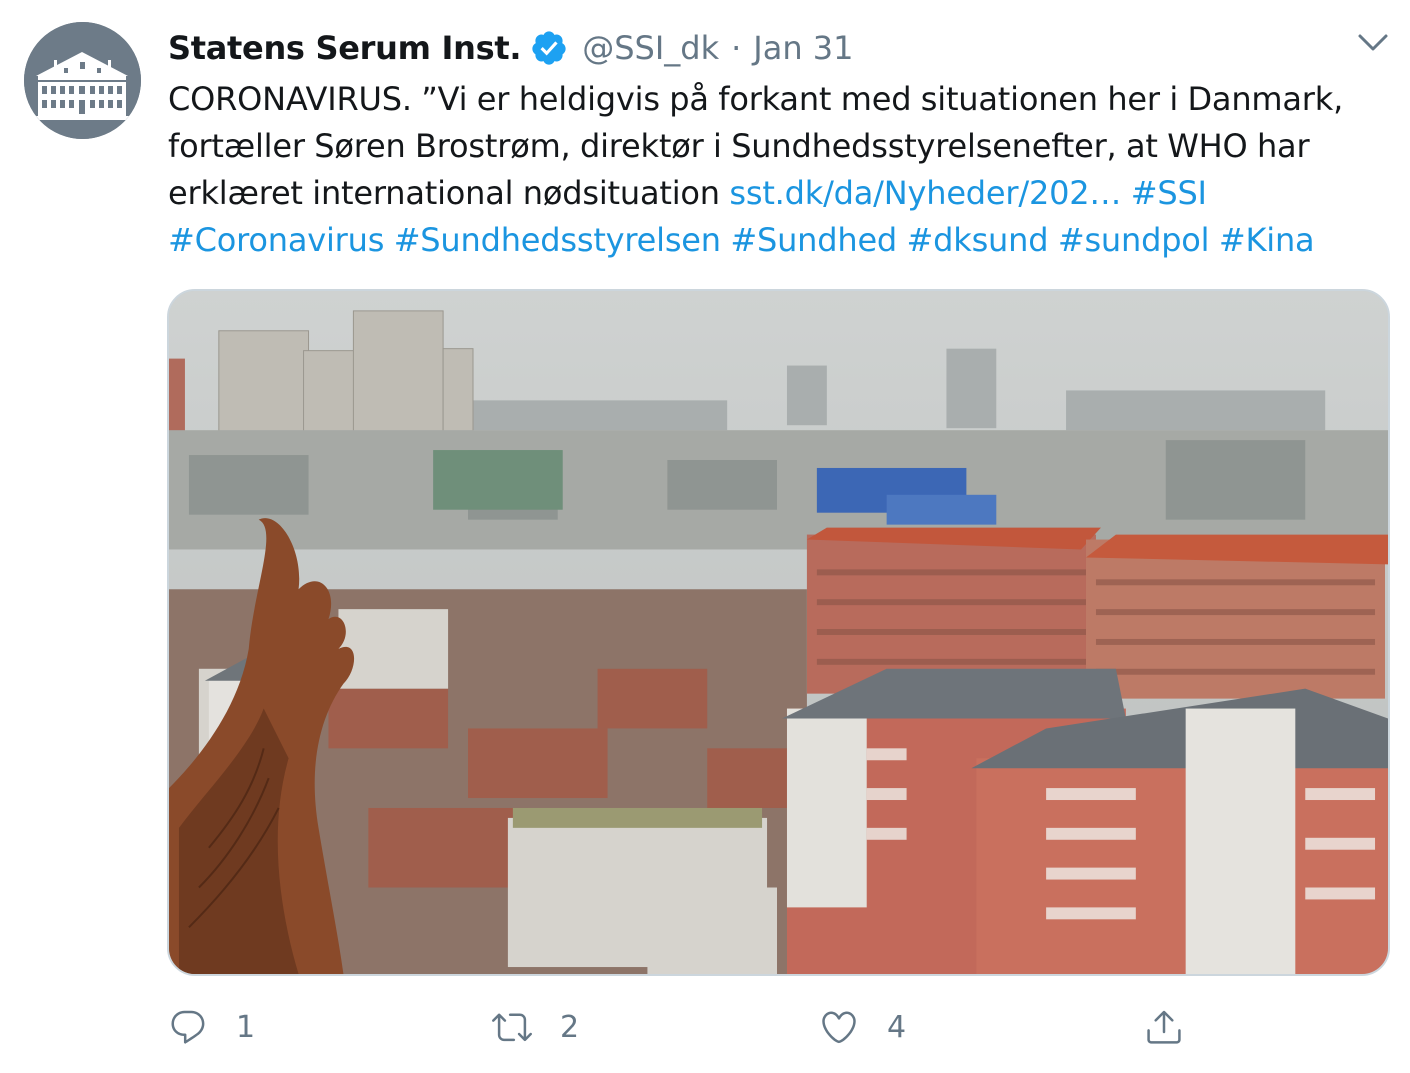 The image size is (1410, 1073). I want to click on tweet-date: Jan 31, so click(803, 48).